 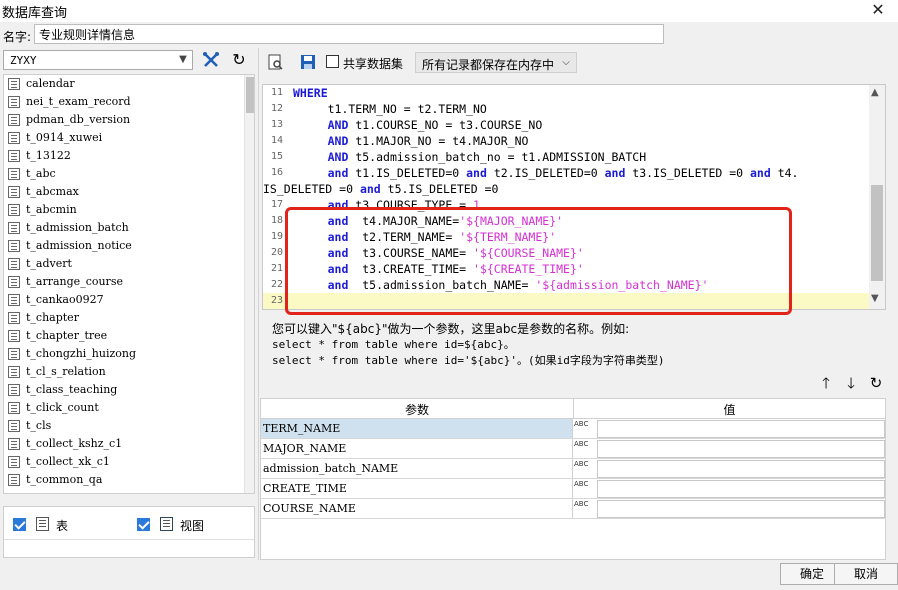 I want to click on sql-keyword: AND, so click(x=338, y=141).